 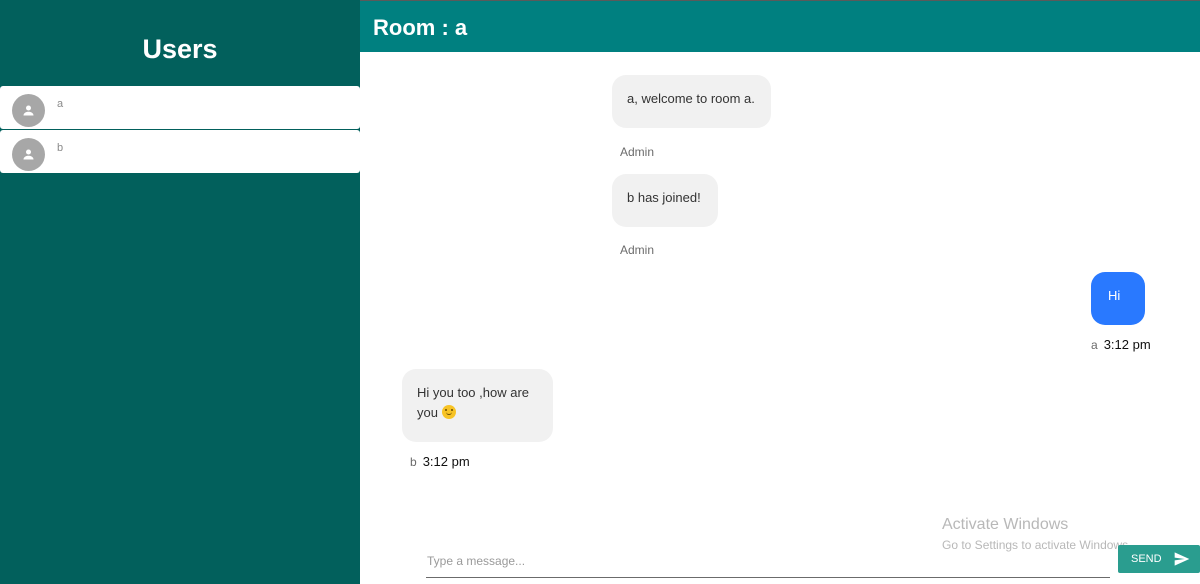 I want to click on message-bubble: Hi you too ,how are you, so click(x=477, y=405).